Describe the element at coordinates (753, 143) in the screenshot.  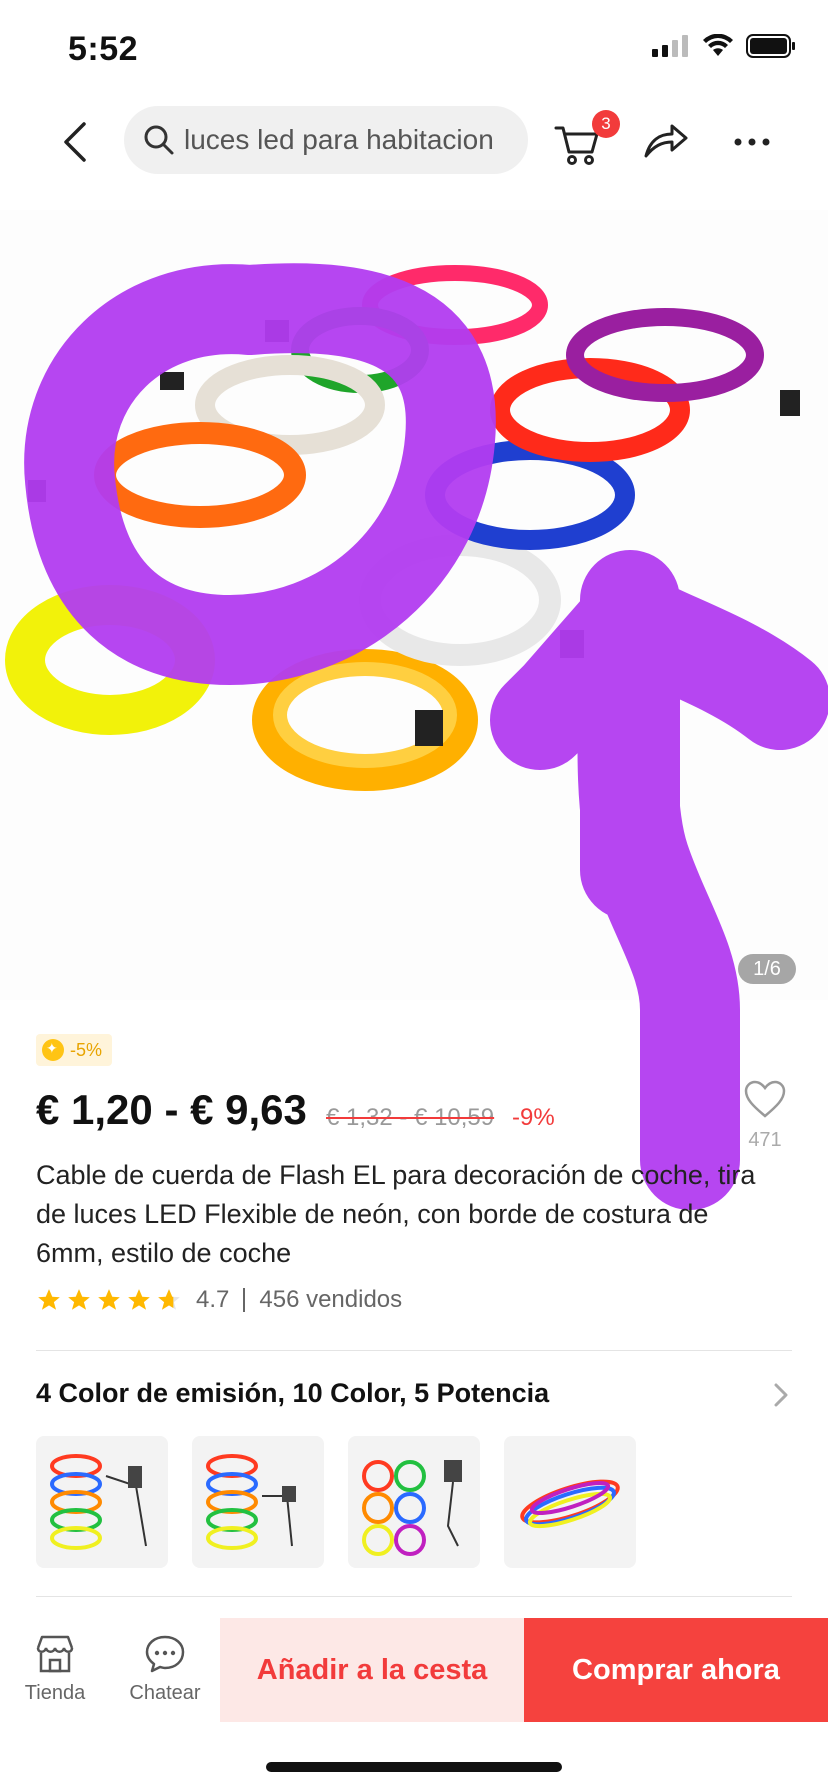
I see `more-icon` at that location.